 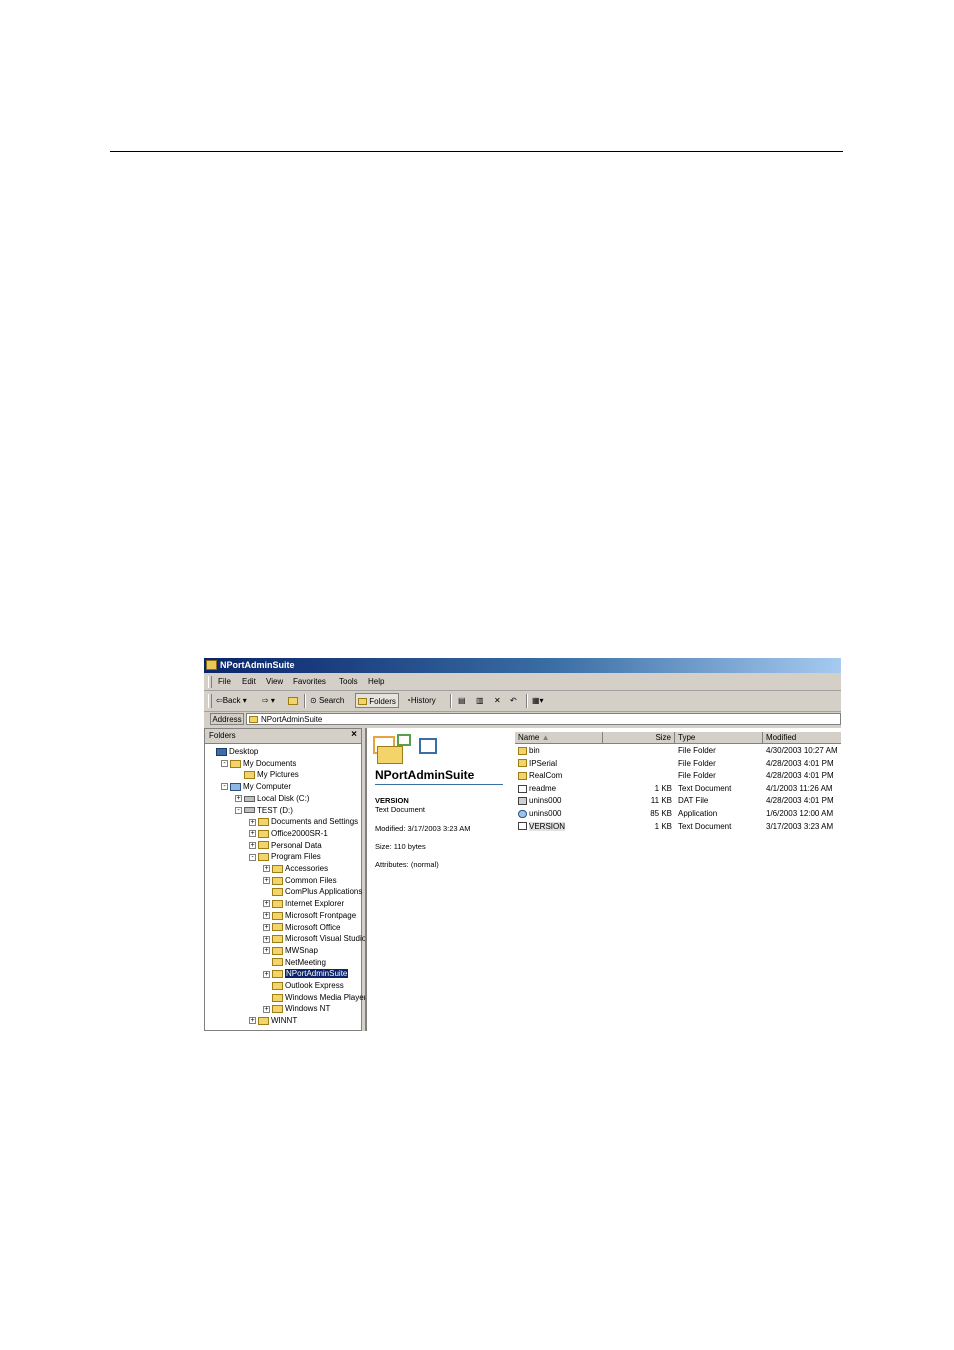 I want to click on column-header-type: Type, so click(x=719, y=738).